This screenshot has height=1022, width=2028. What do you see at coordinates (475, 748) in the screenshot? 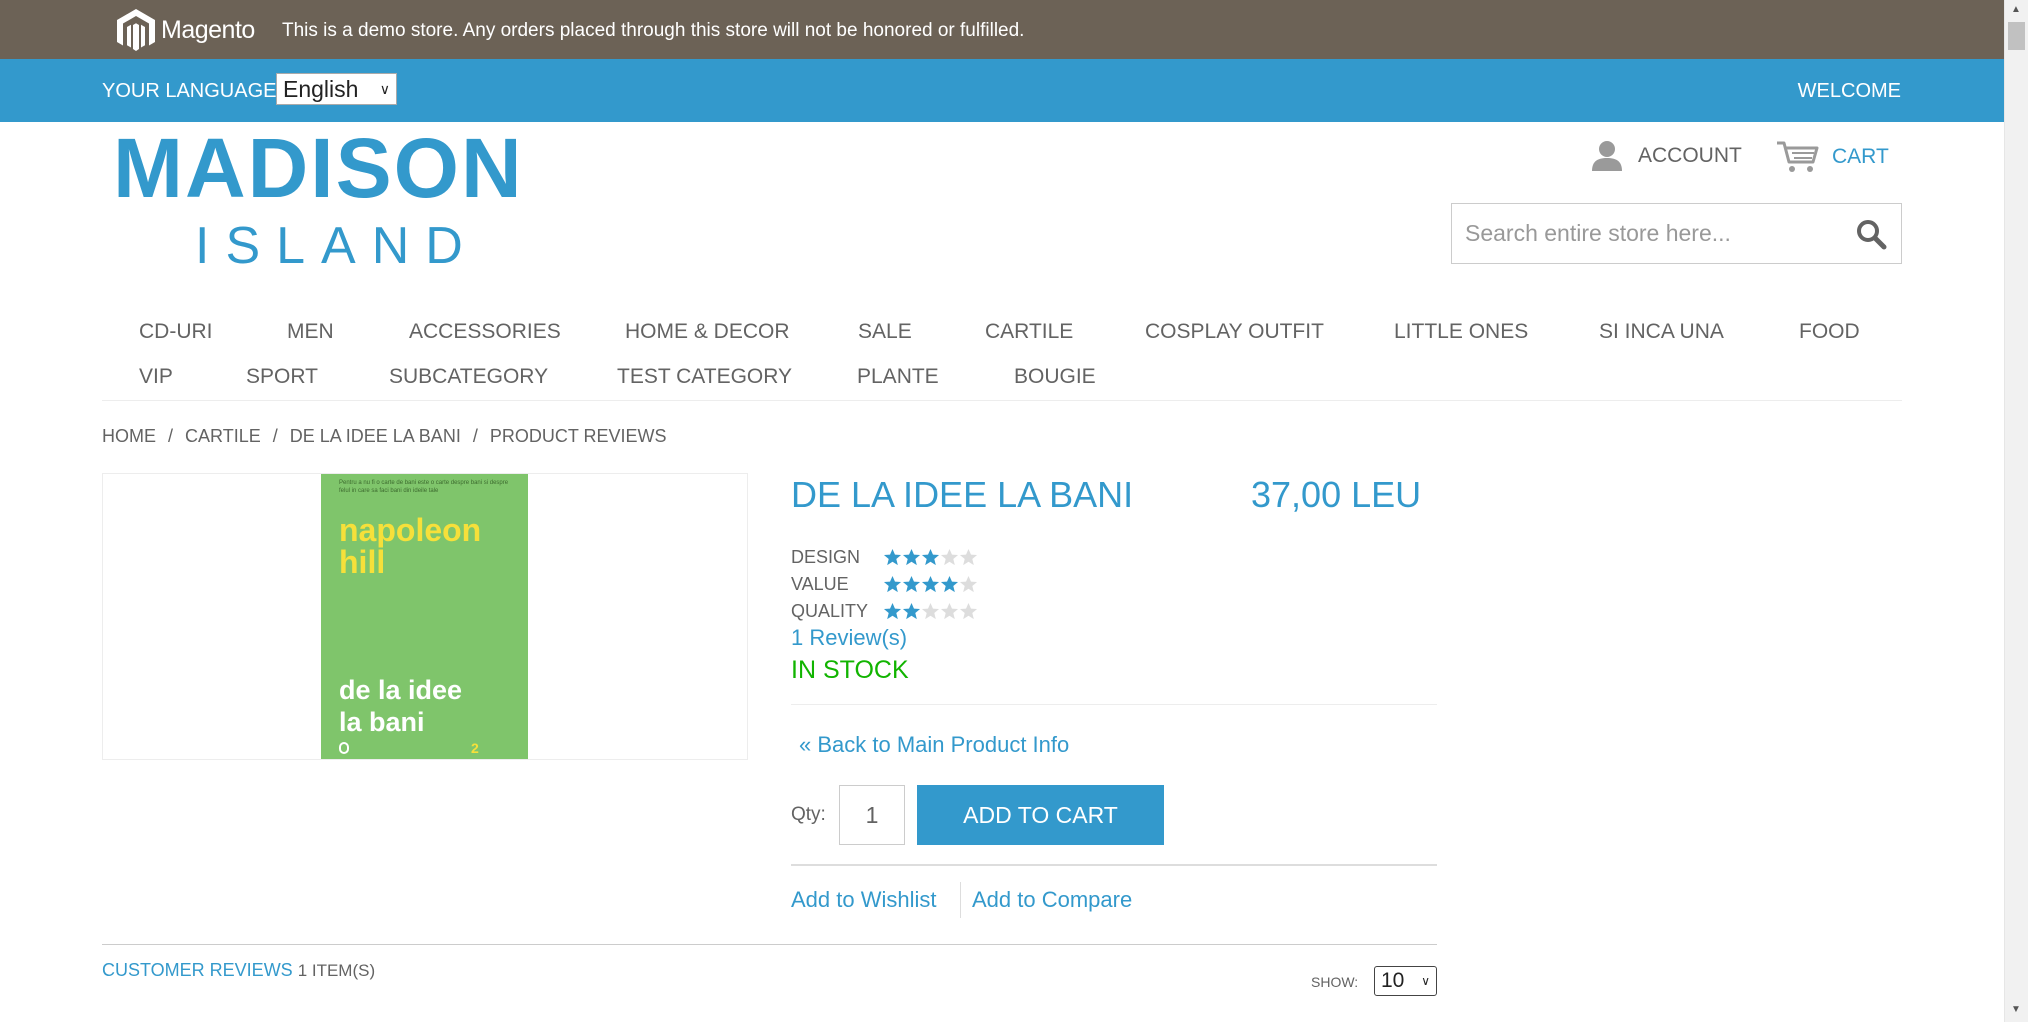
I see `book-cover-number: 2` at bounding box center [475, 748].